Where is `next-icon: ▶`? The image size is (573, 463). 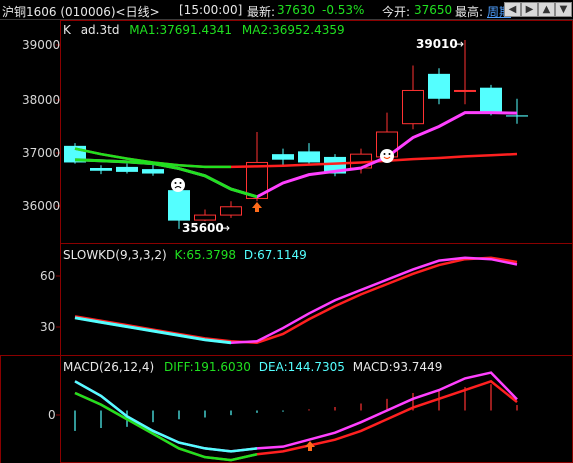
next-icon: ▶ is located at coordinates (529, 9).